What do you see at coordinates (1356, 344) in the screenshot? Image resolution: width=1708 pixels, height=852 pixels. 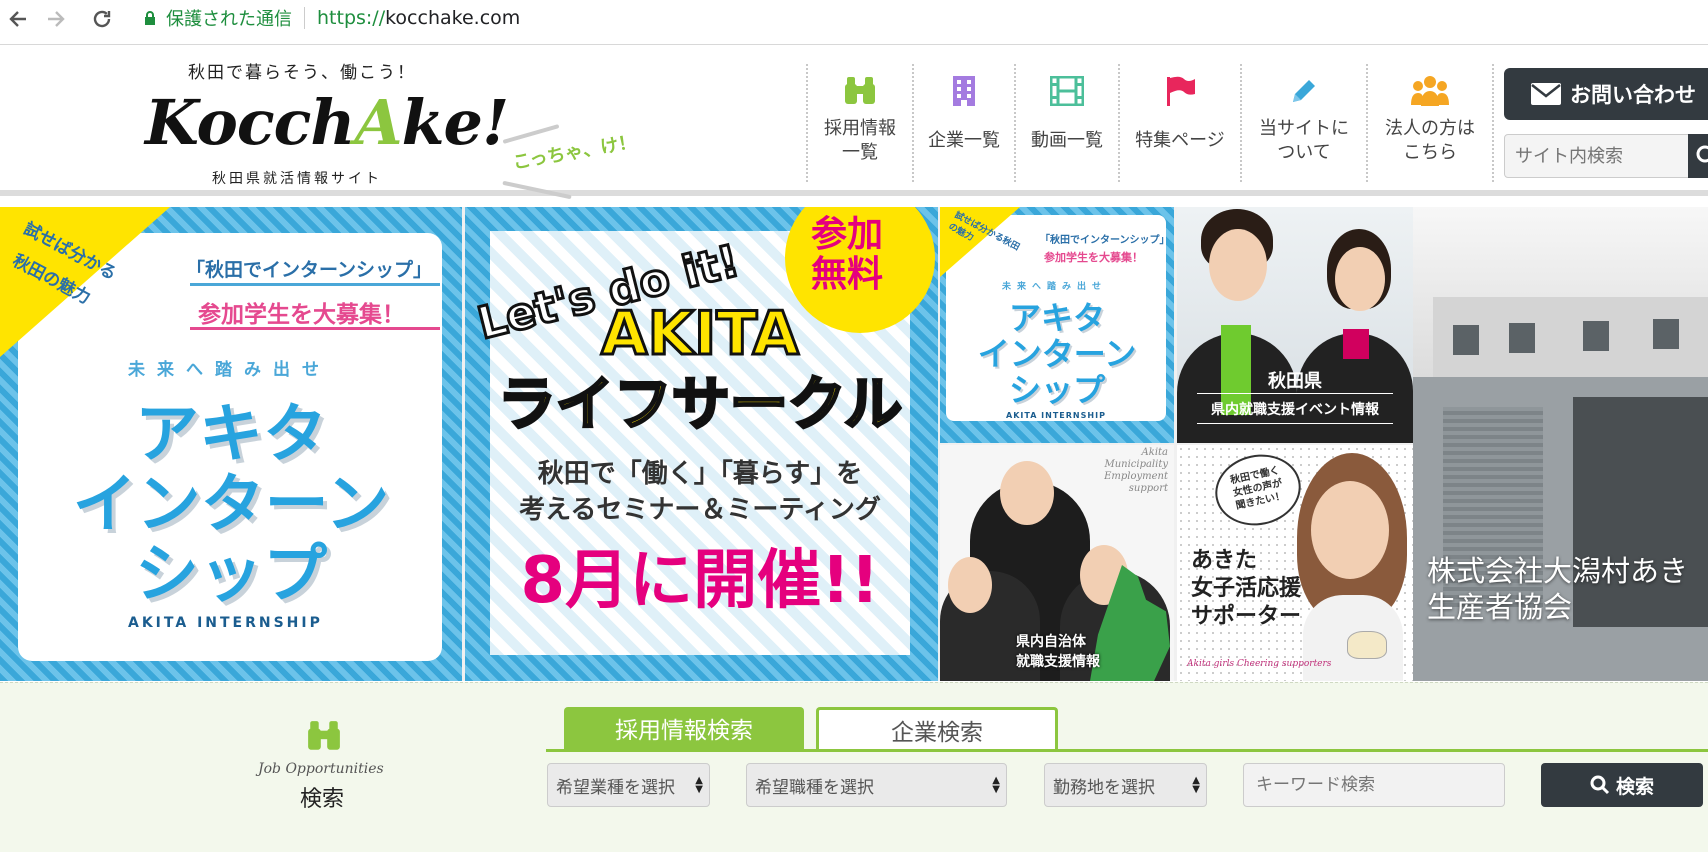 I see `person-scarf` at bounding box center [1356, 344].